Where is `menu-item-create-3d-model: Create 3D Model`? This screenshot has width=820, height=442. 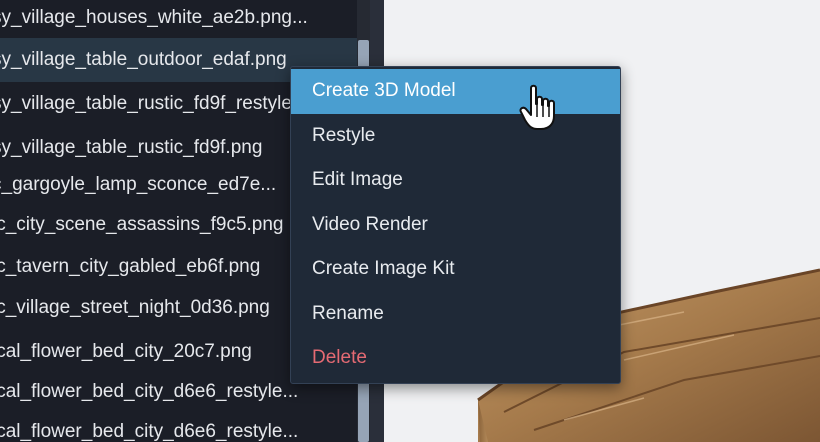
menu-item-create-3d-model: Create 3D Model is located at coordinates (455, 91).